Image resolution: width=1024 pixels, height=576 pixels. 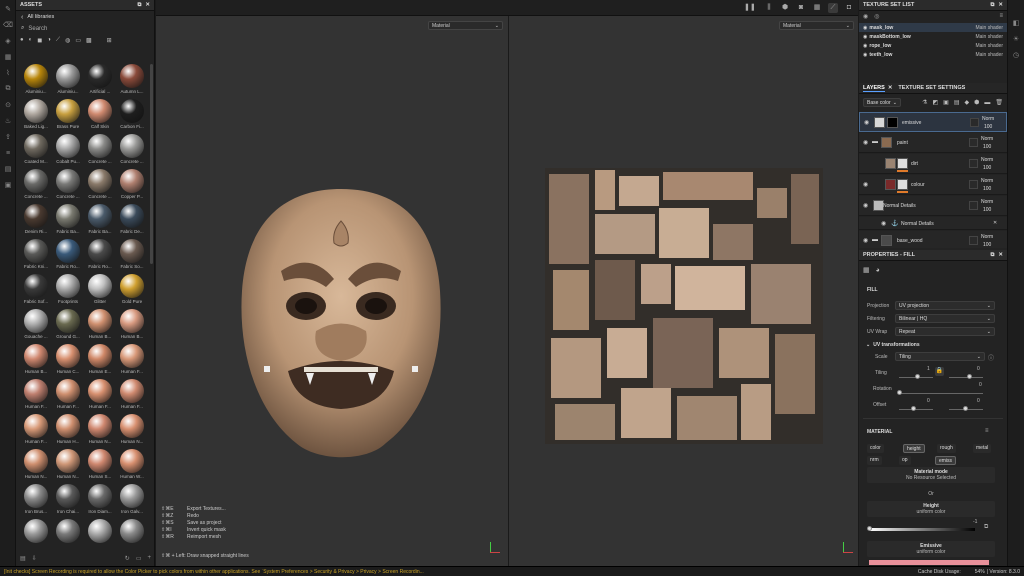 I want to click on folder-icon: ▭, so click(x=139, y=558).